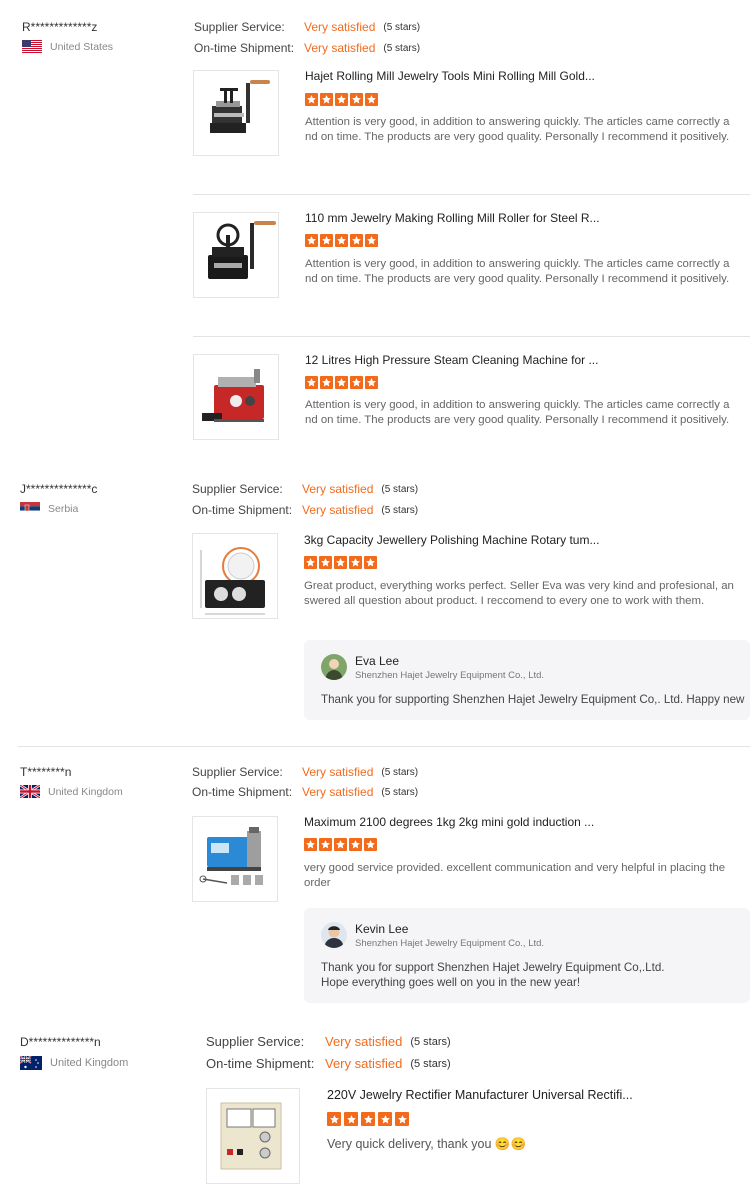 The image size is (750, 1200). What do you see at coordinates (59, 489) in the screenshot?
I see `buyer-name: J**************c` at bounding box center [59, 489].